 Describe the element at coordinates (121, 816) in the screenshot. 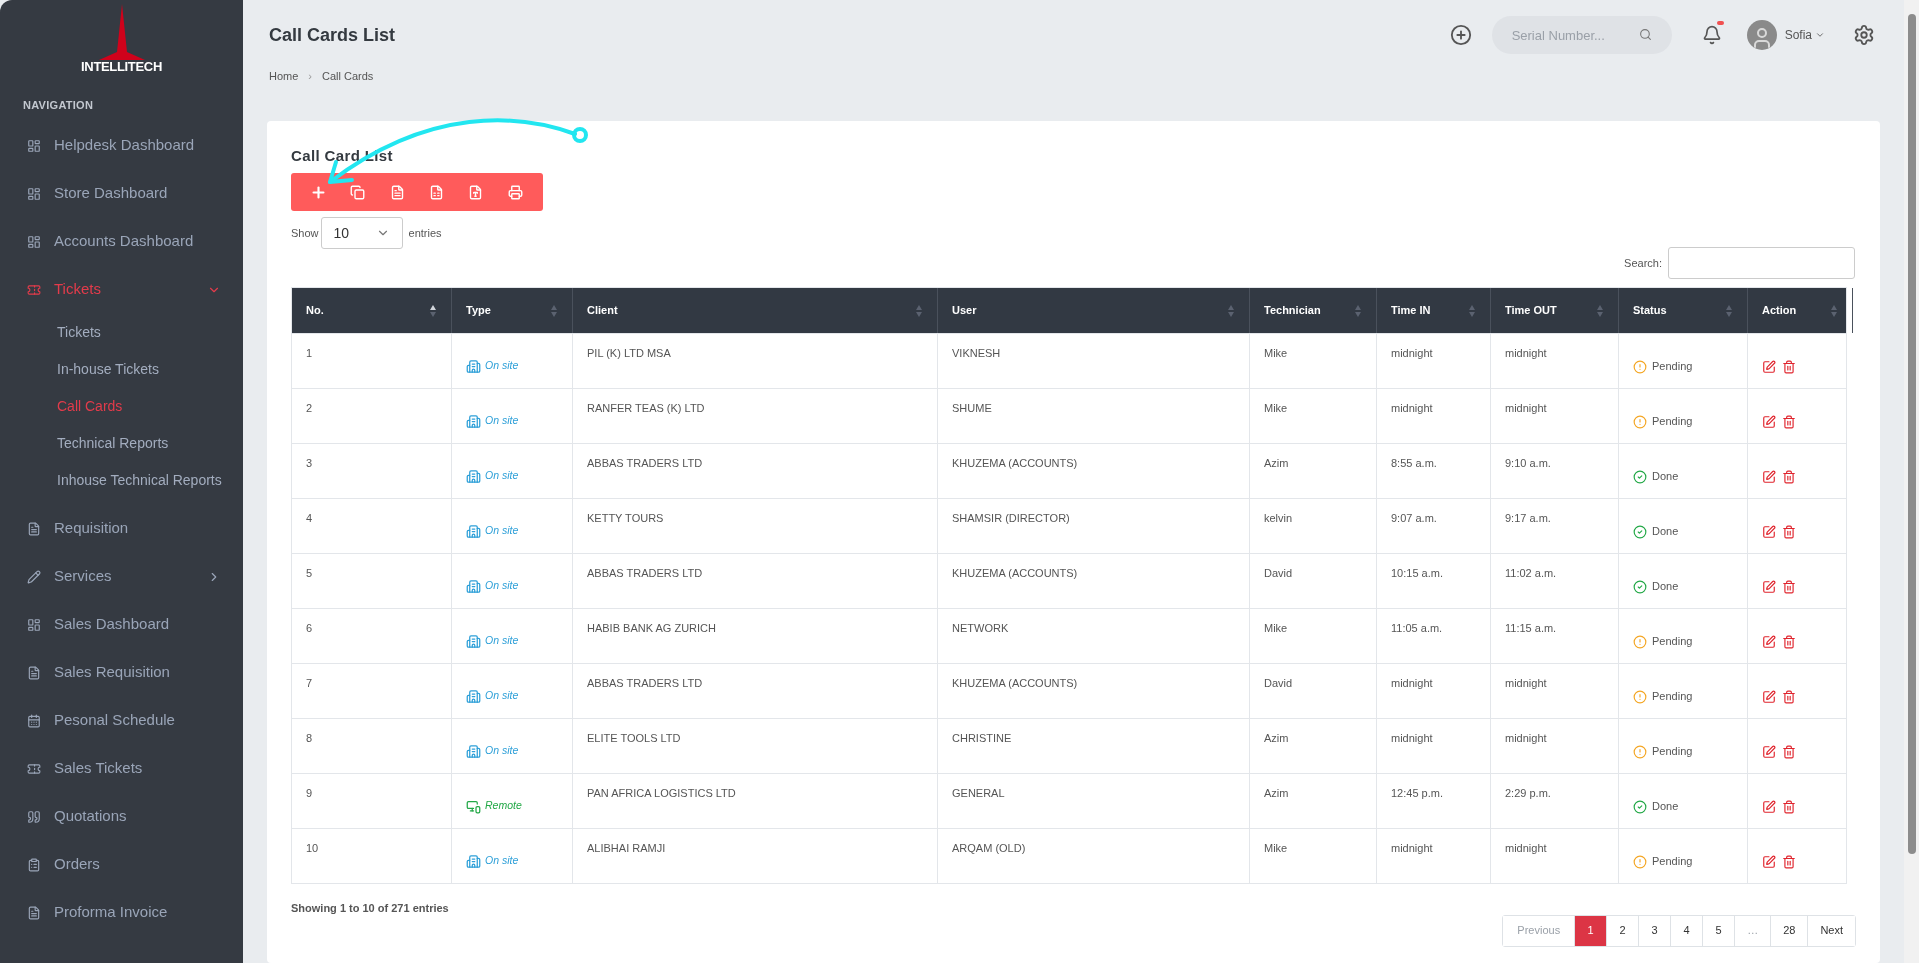

I see `nav-item: Quotations` at that location.